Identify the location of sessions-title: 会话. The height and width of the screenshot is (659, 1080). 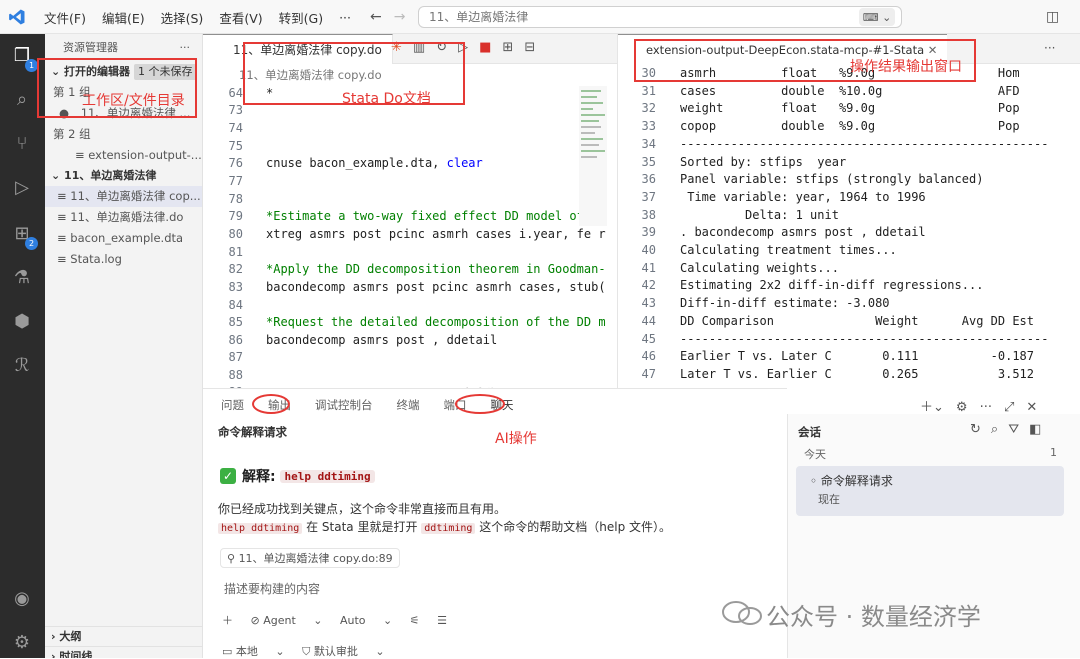
(809, 432).